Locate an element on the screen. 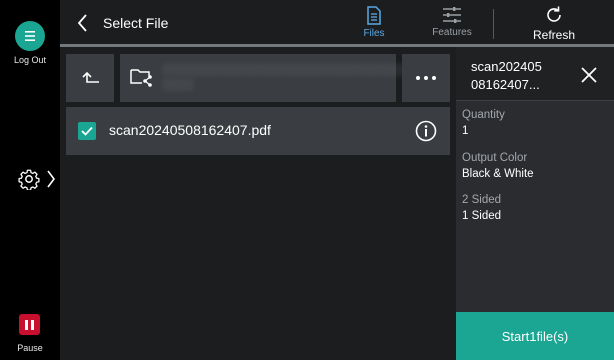 The width and height of the screenshot is (614, 360). two-sided-value: 1 Sided is located at coordinates (482, 216).